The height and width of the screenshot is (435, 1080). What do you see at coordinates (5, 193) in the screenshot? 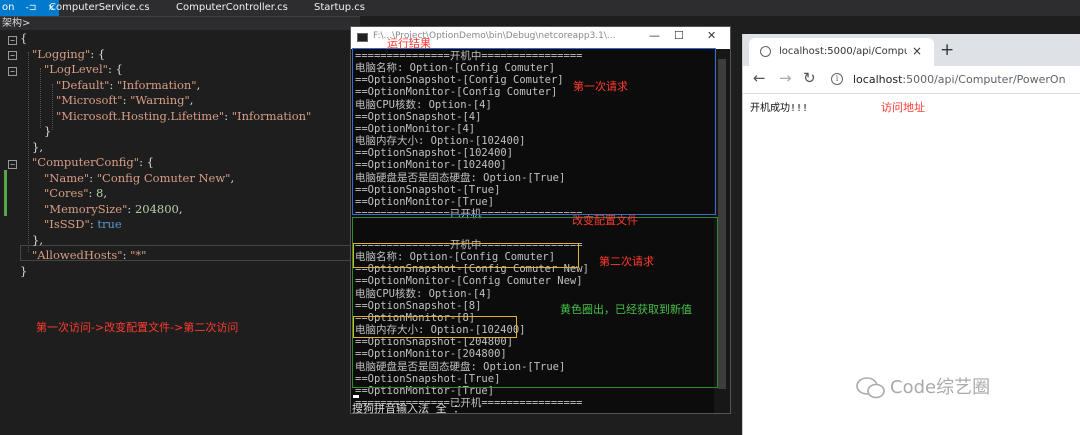
I see `change-indicator` at bounding box center [5, 193].